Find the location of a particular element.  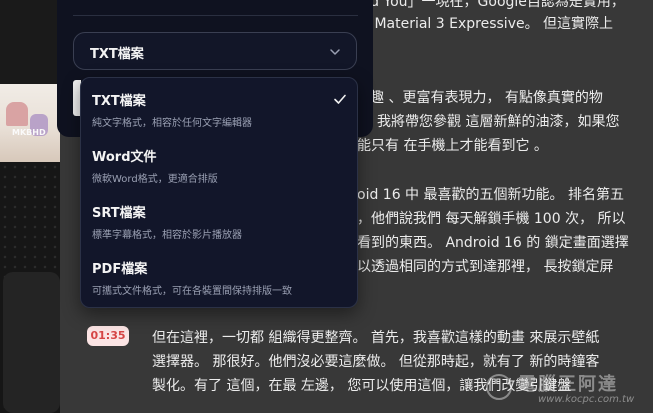

transcript-line: 以透過相同的方式到達那裡， 長按鎖定屏 is located at coordinates (485, 267).